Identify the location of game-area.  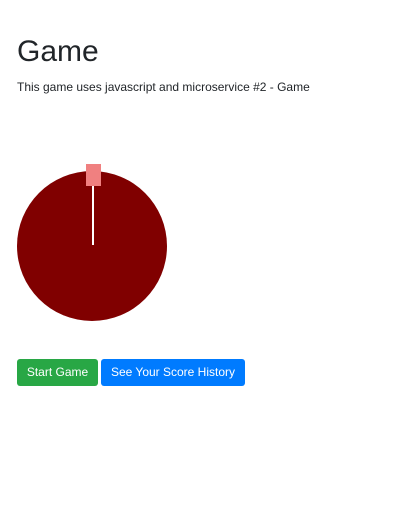
(92, 243).